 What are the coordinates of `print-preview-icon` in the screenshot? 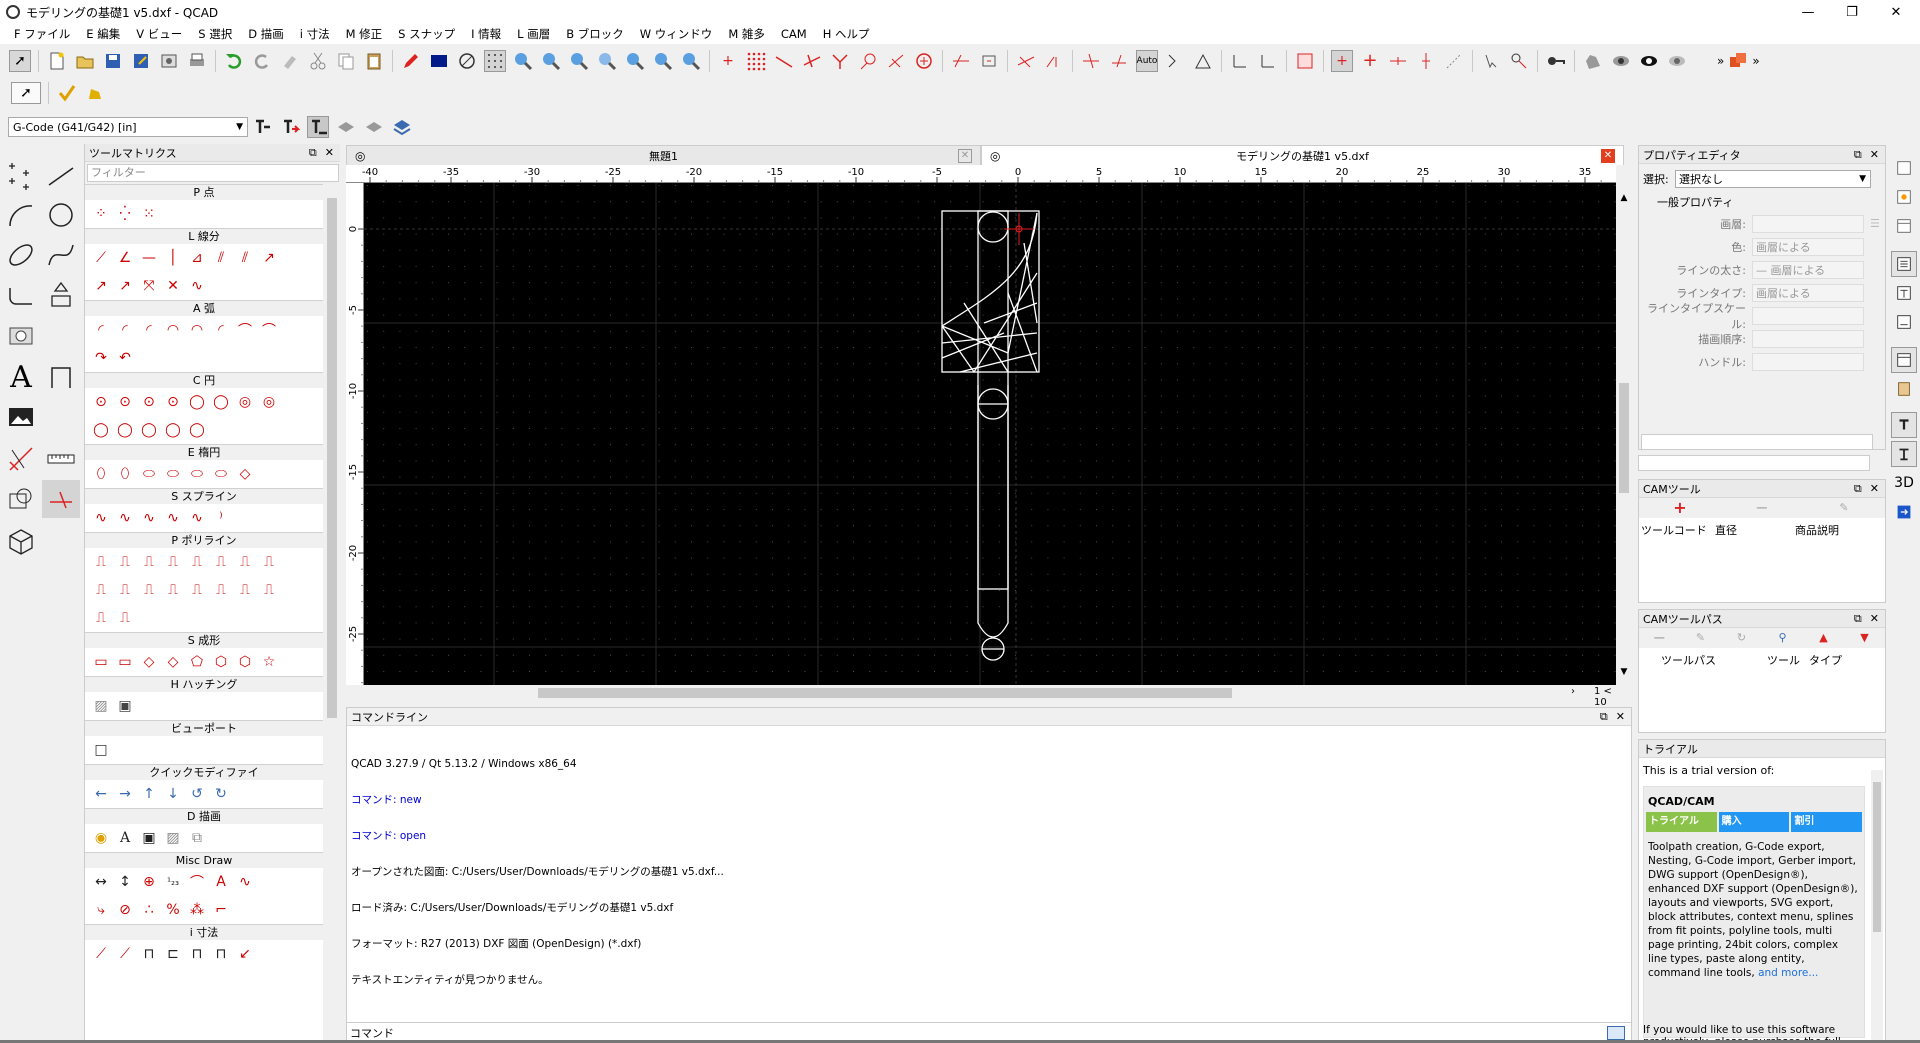 It's located at (169, 61).